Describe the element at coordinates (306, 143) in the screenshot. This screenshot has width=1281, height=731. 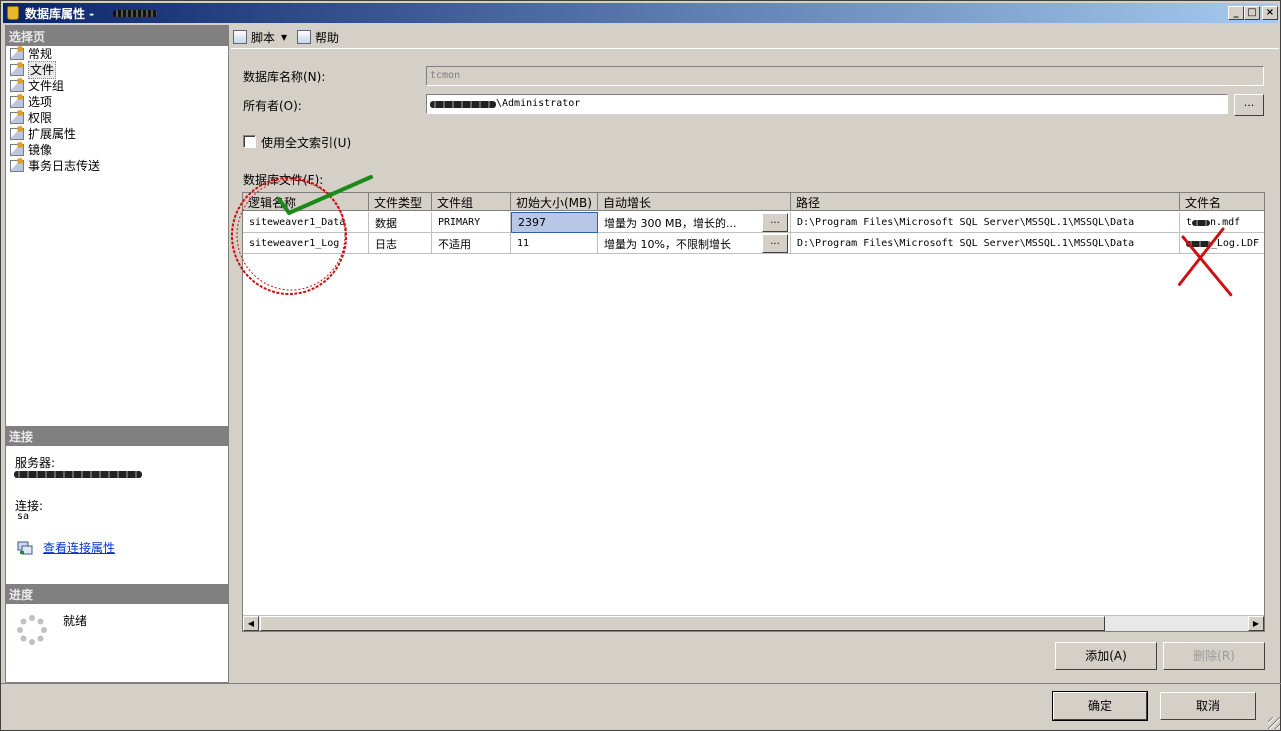
I see `fulltext-label: 使用全文索引(U)` at that location.